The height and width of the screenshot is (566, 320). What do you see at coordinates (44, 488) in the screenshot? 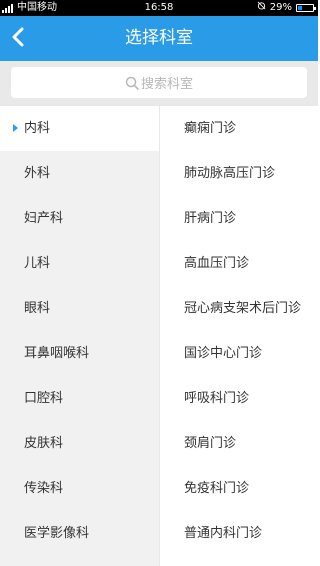
I see `department-label: 传染科` at bounding box center [44, 488].